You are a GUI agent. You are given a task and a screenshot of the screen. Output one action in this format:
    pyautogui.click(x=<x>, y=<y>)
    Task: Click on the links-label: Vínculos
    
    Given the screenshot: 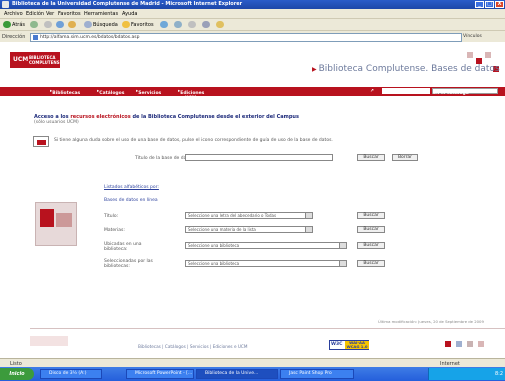 What is the action you would take?
    pyautogui.click(x=472, y=36)
    